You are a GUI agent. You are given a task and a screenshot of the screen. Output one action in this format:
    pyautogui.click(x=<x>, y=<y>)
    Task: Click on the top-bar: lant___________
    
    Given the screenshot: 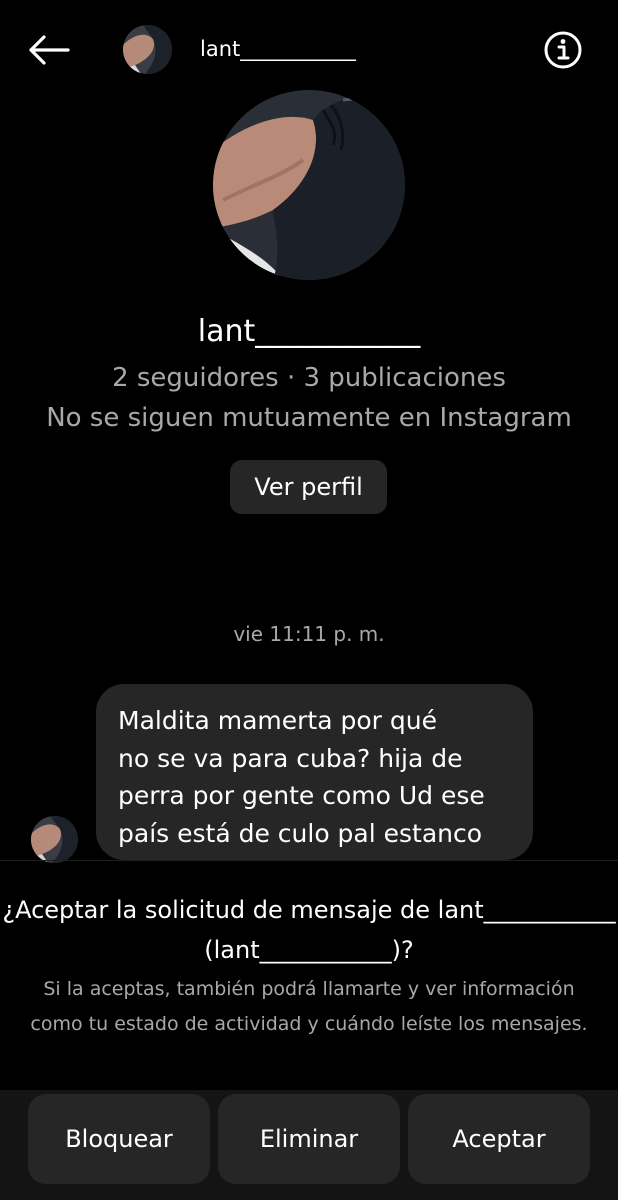 What is the action you would take?
    pyautogui.click(x=309, y=50)
    